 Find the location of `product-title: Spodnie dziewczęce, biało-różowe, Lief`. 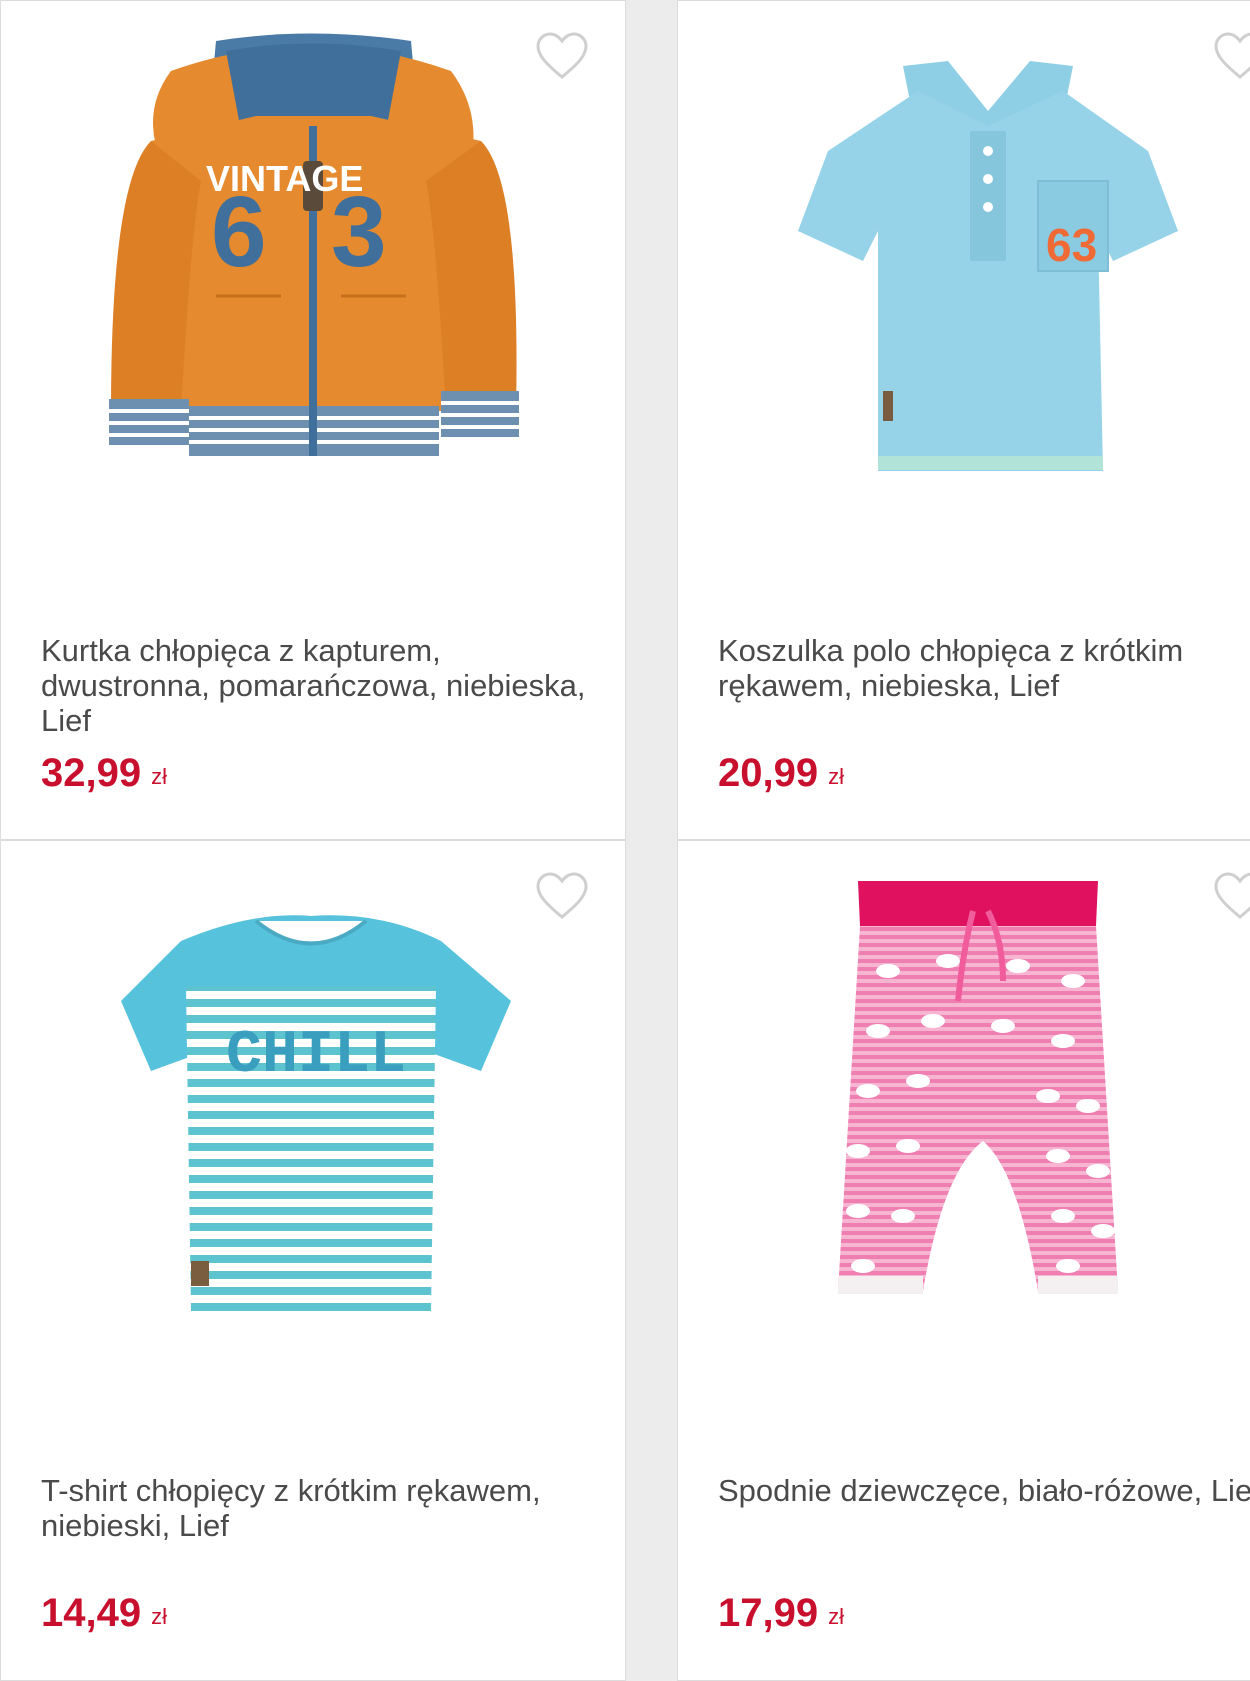

product-title: Spodnie dziewczęce, biało-różowe, Lief is located at coordinates (984, 1490).